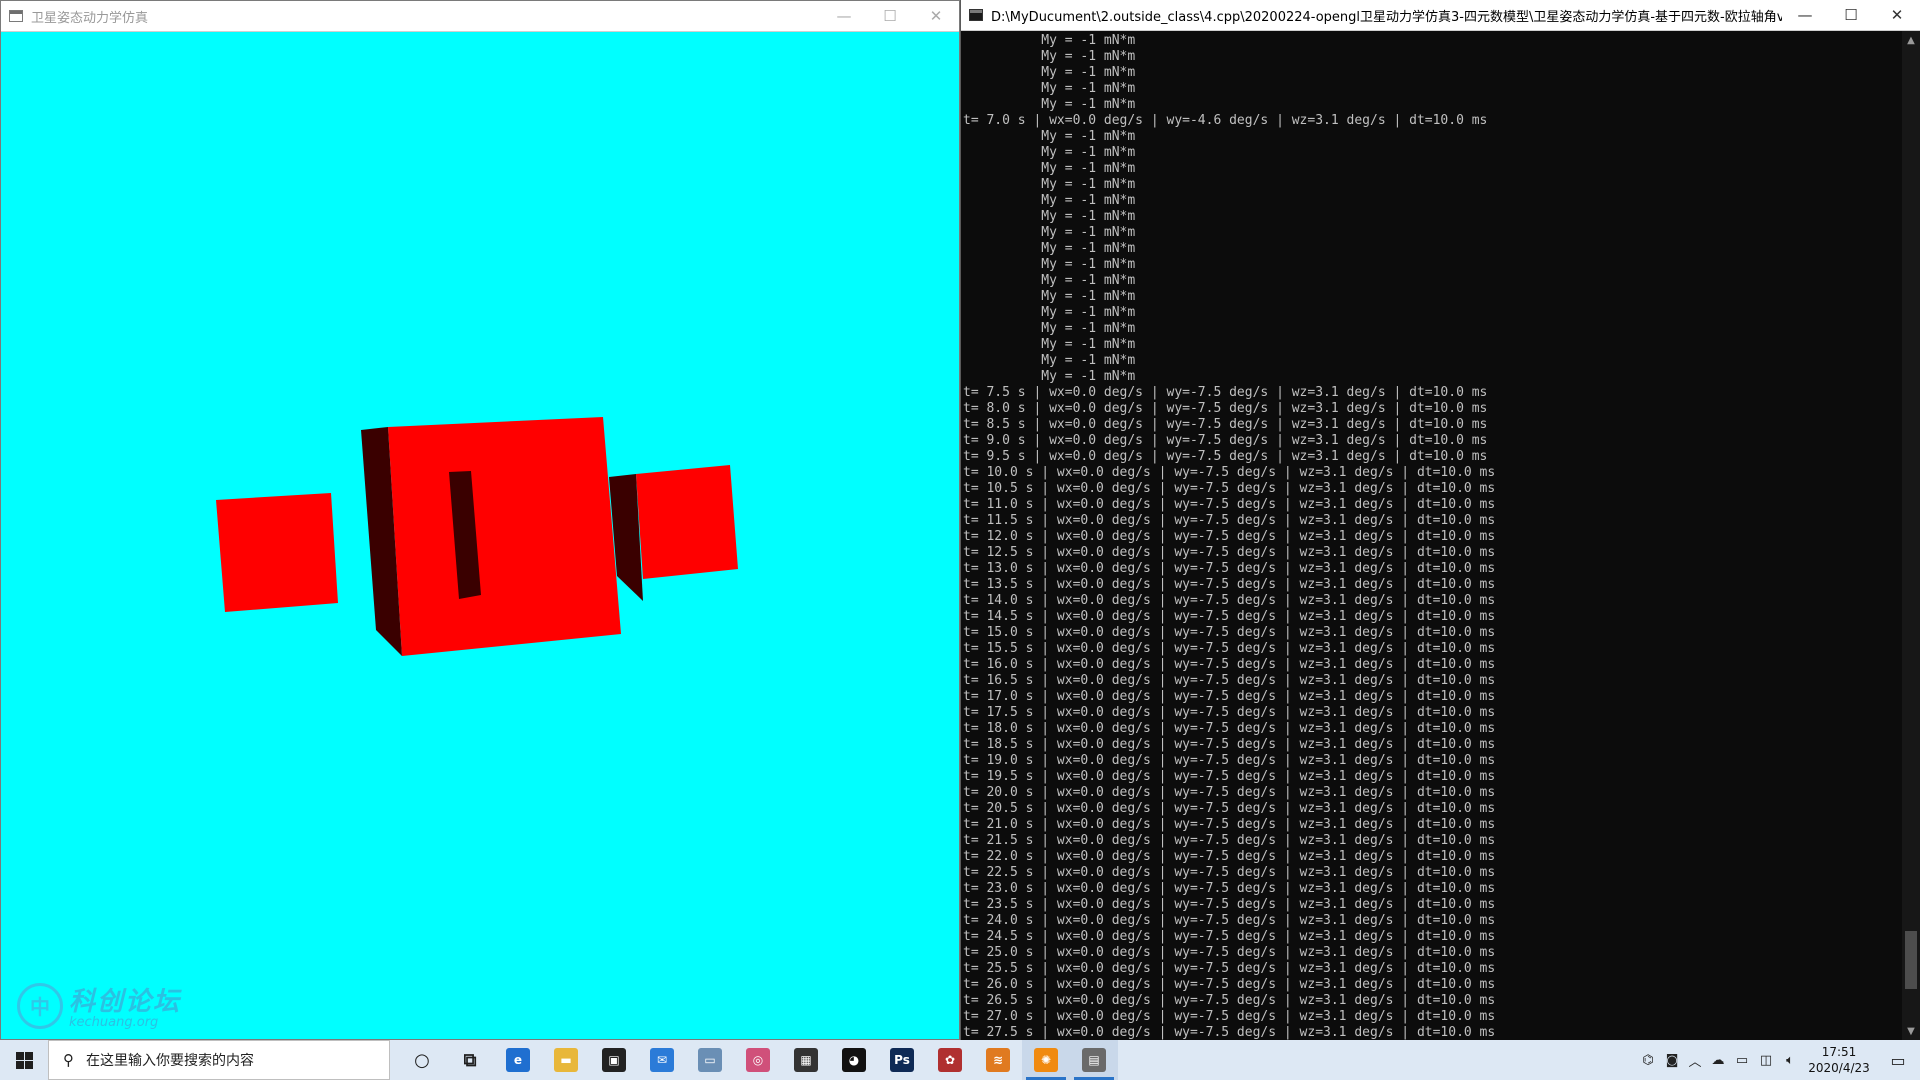 The height and width of the screenshot is (1080, 1920). I want to click on taskbar-button-cortana: ○, so click(422, 1060).